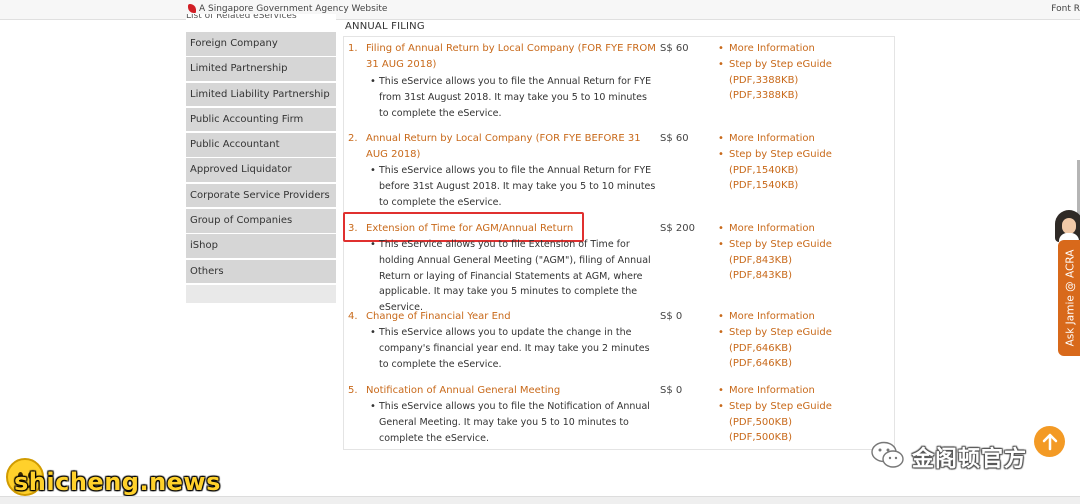  Describe the element at coordinates (803, 438) in the screenshot. I see `eguide-link-size: (PDF,500KB)` at that location.